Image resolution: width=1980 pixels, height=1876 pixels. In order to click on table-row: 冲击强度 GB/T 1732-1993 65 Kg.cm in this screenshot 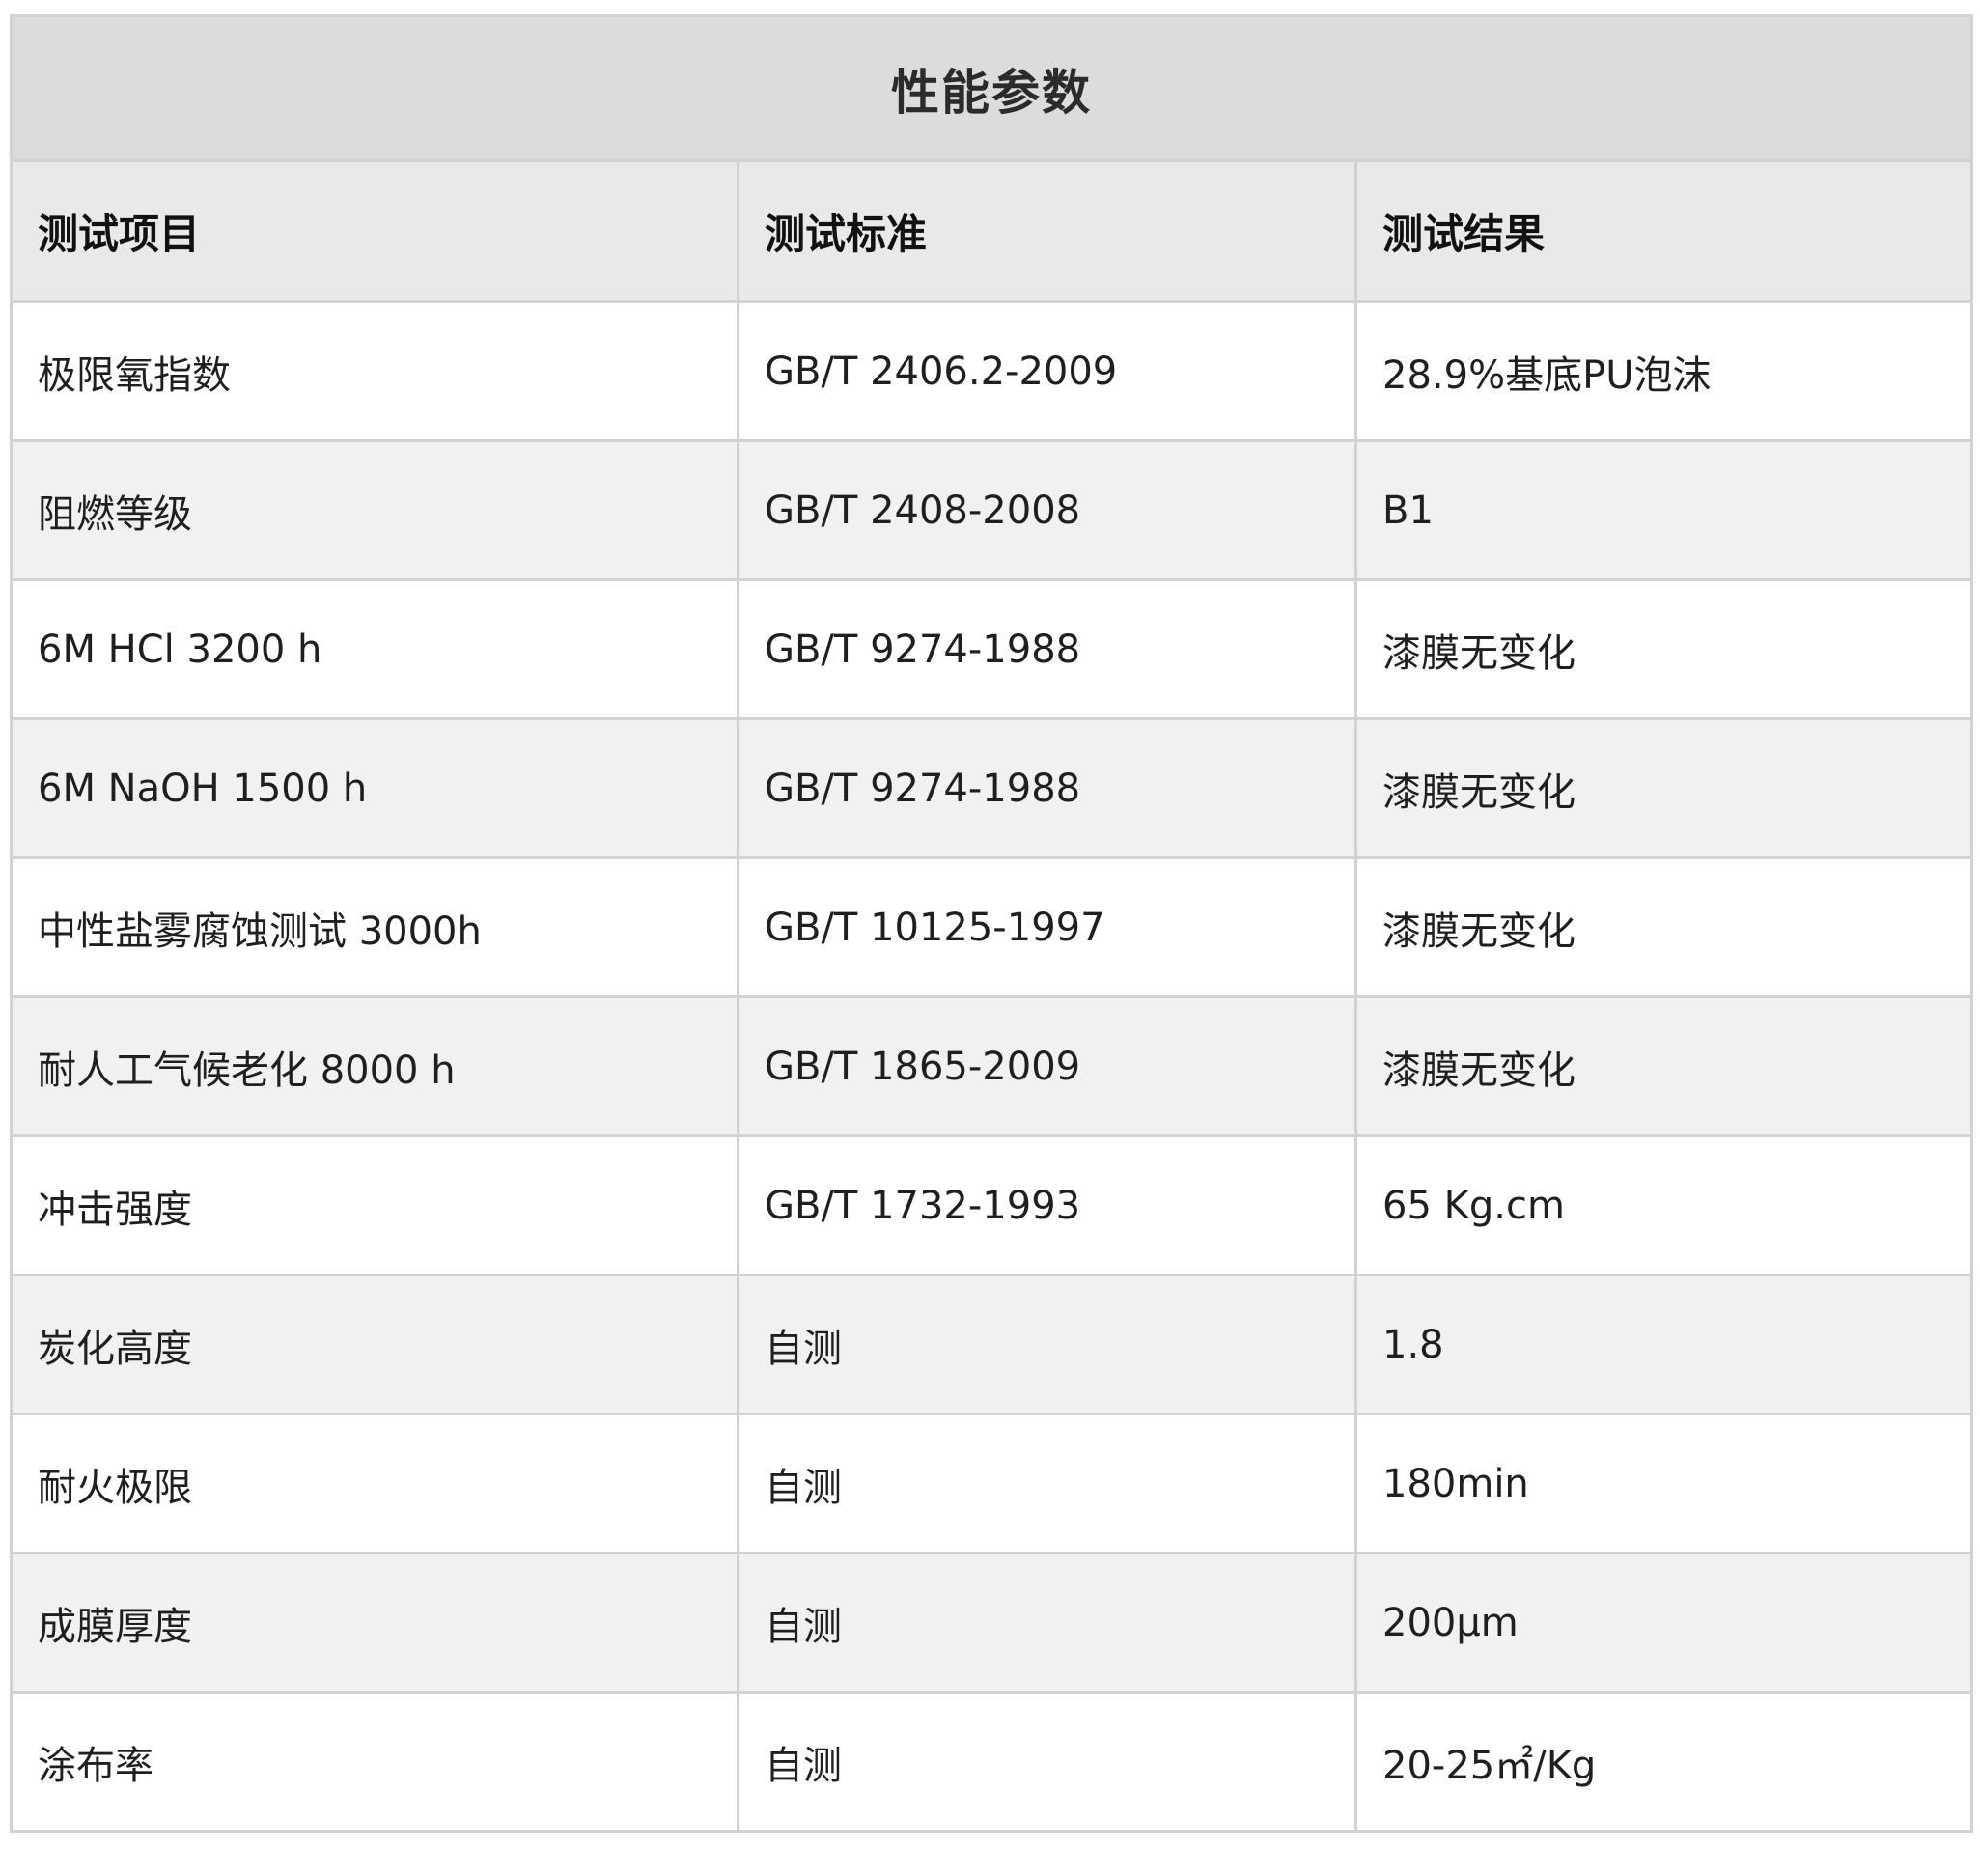, I will do `click(992, 1205)`.